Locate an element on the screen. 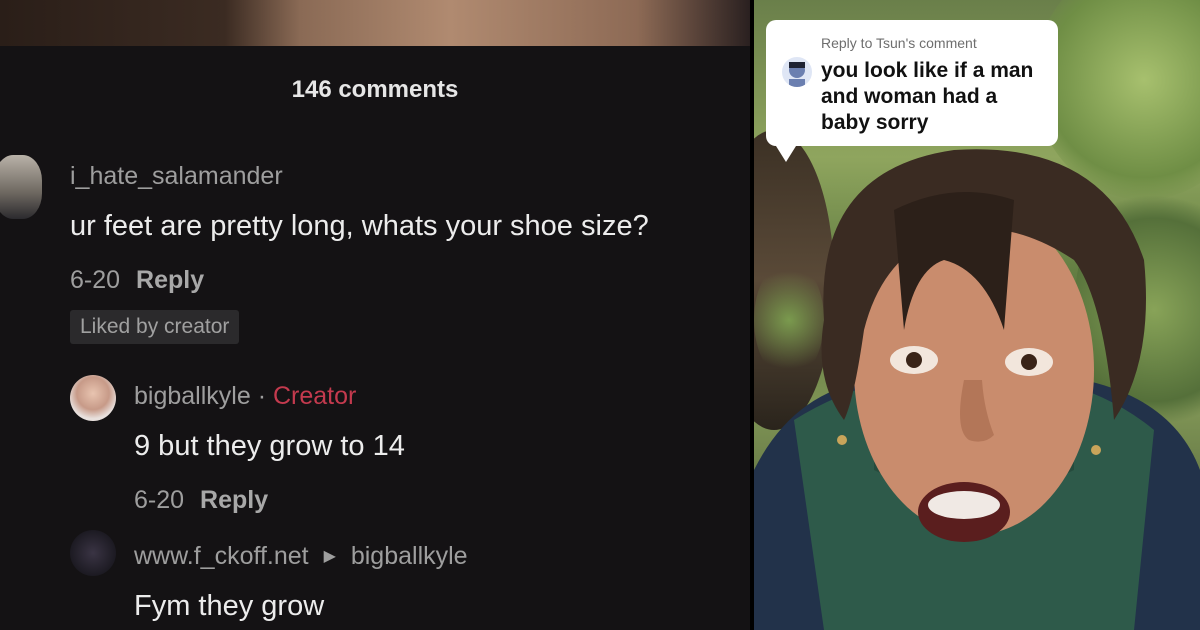  comment-username: www.f_ckoff.net ▶ bigballkyle is located at coordinates (301, 556).